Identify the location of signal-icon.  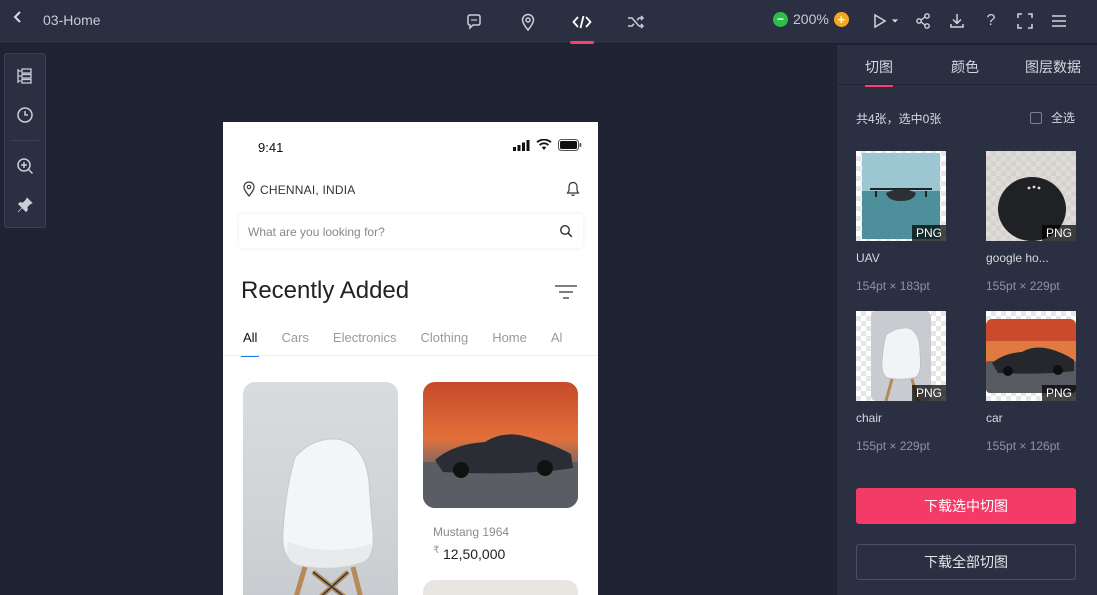
(521, 145).